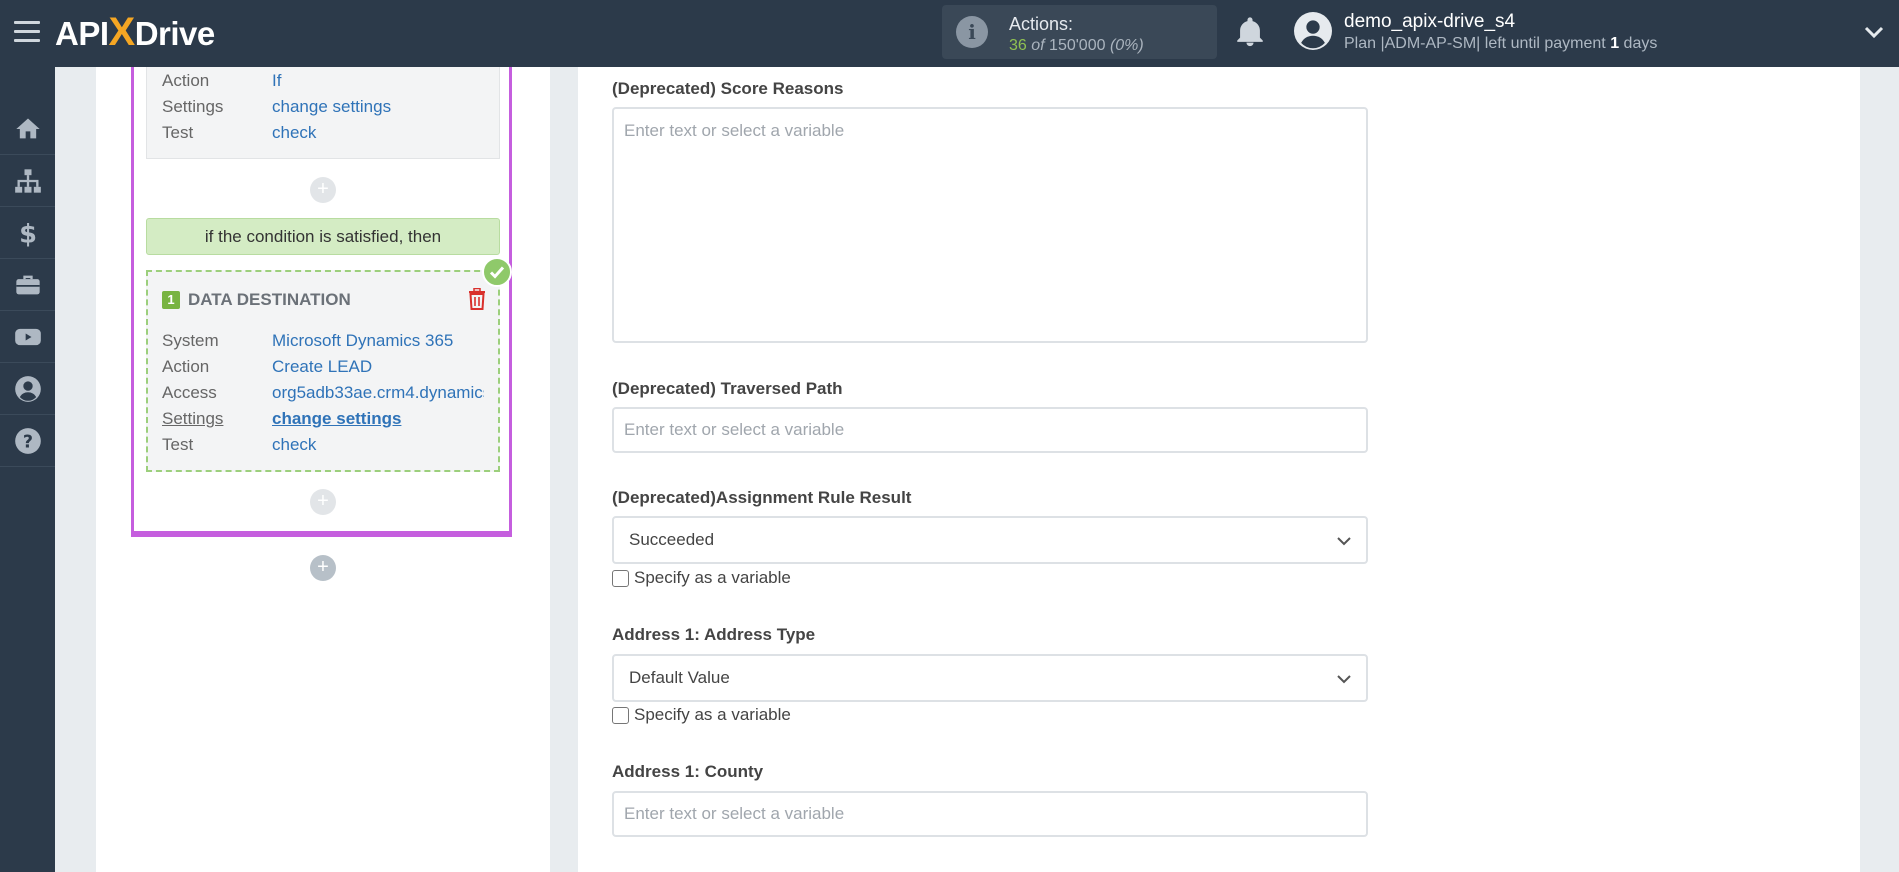  I want to click on nav-item-videos, so click(27, 337).